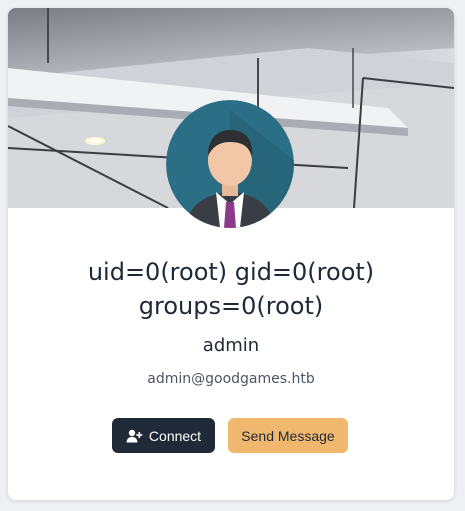 This screenshot has height=511, width=465. I want to click on connect-button-label: Connect, so click(175, 435).